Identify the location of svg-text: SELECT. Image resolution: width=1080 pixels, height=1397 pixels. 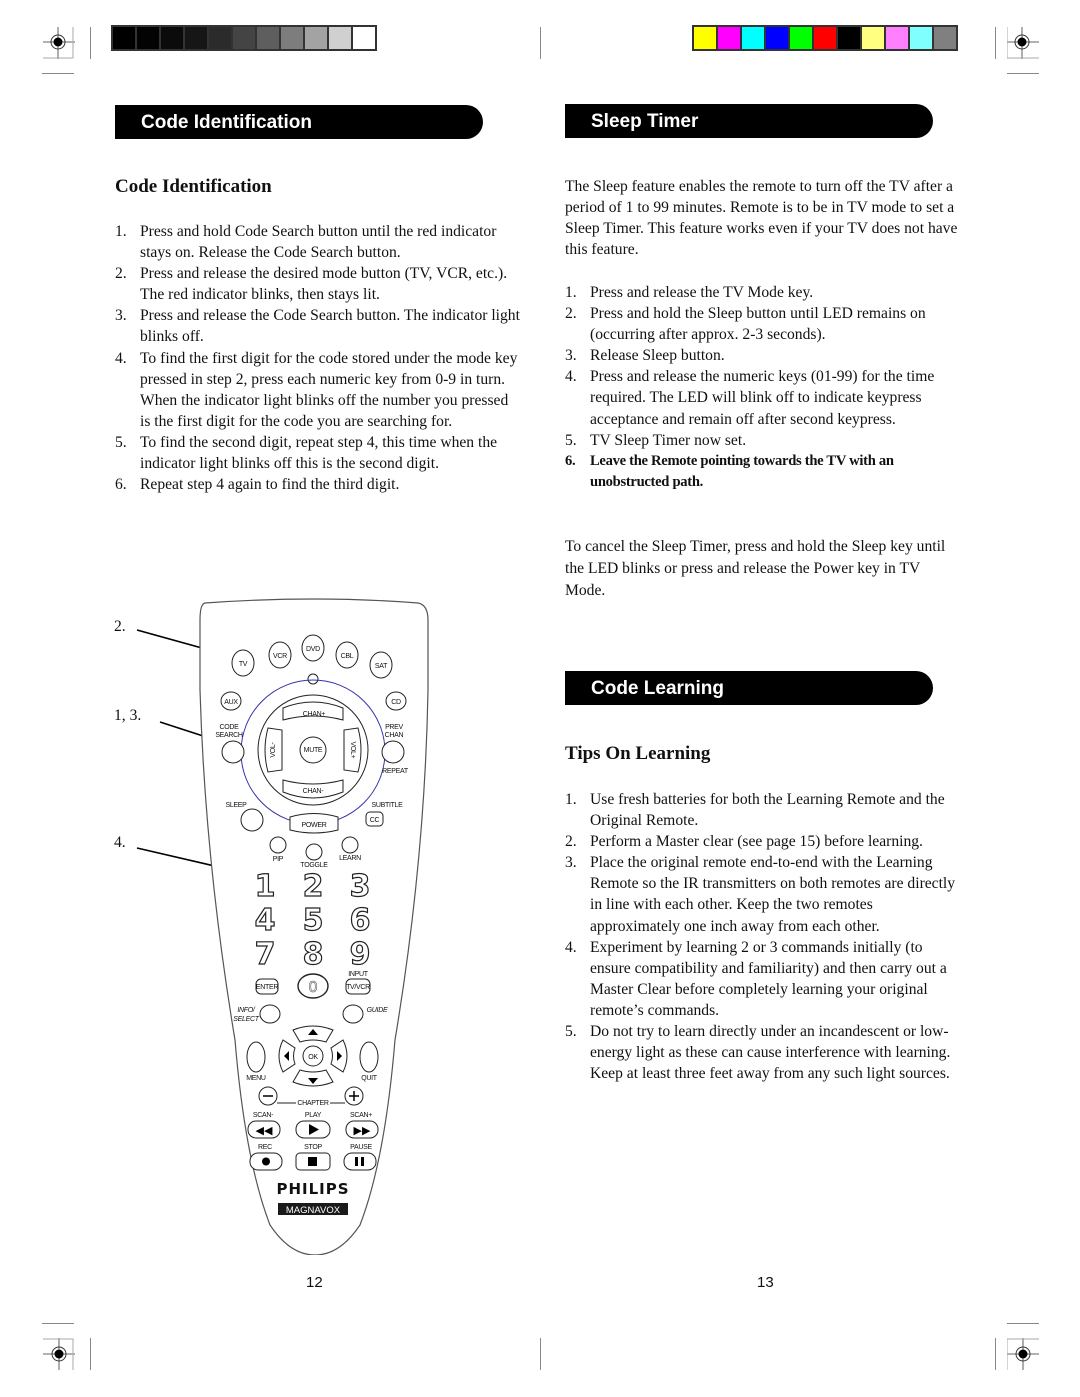
(246, 1019).